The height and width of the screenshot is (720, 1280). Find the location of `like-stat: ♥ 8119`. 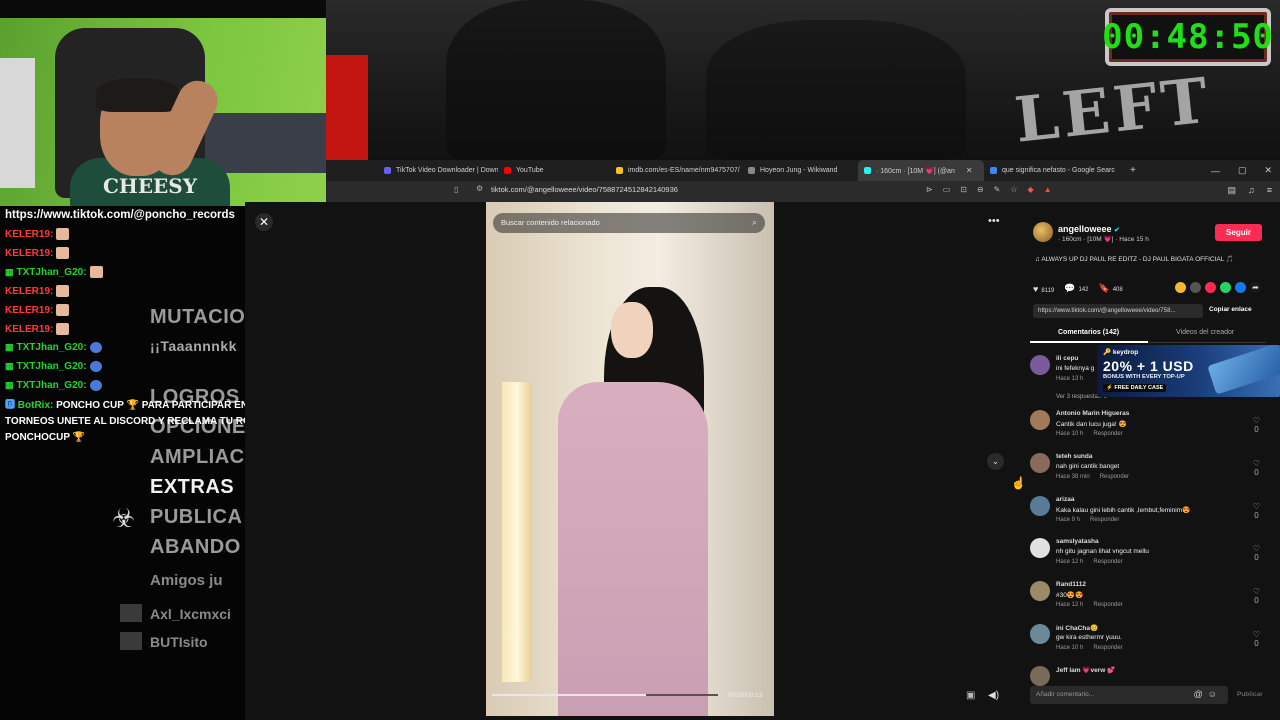

like-stat: ♥ 8119 is located at coordinates (1043, 289).